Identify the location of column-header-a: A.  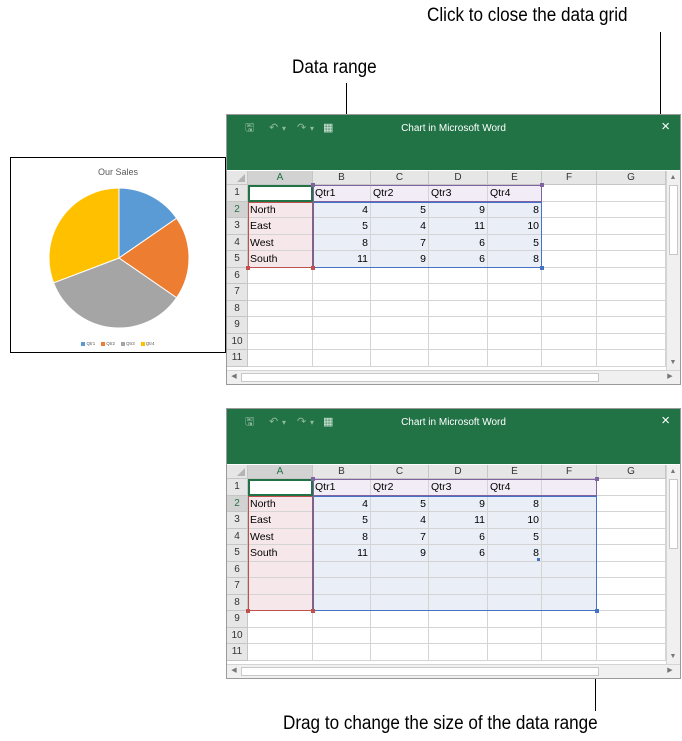
(280, 178).